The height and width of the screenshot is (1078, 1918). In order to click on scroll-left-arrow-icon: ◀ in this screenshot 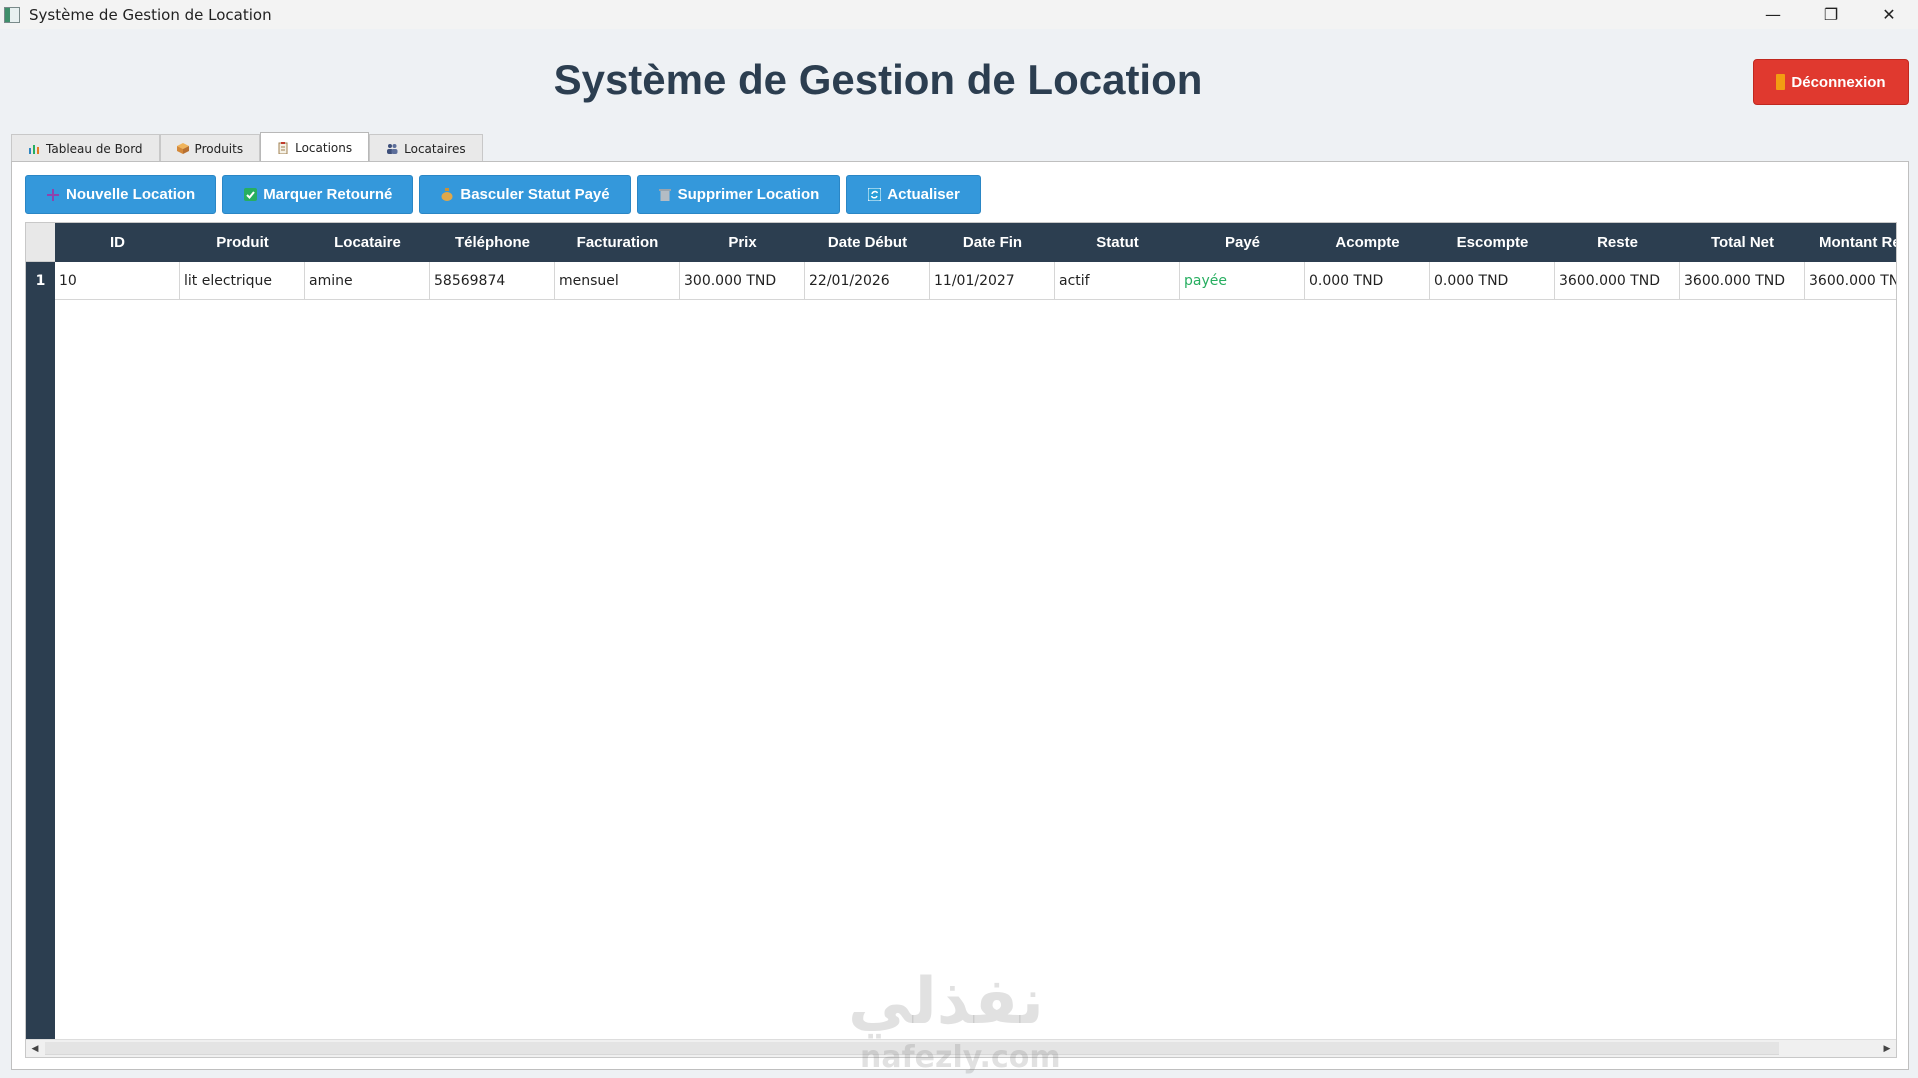, I will do `click(35, 1048)`.